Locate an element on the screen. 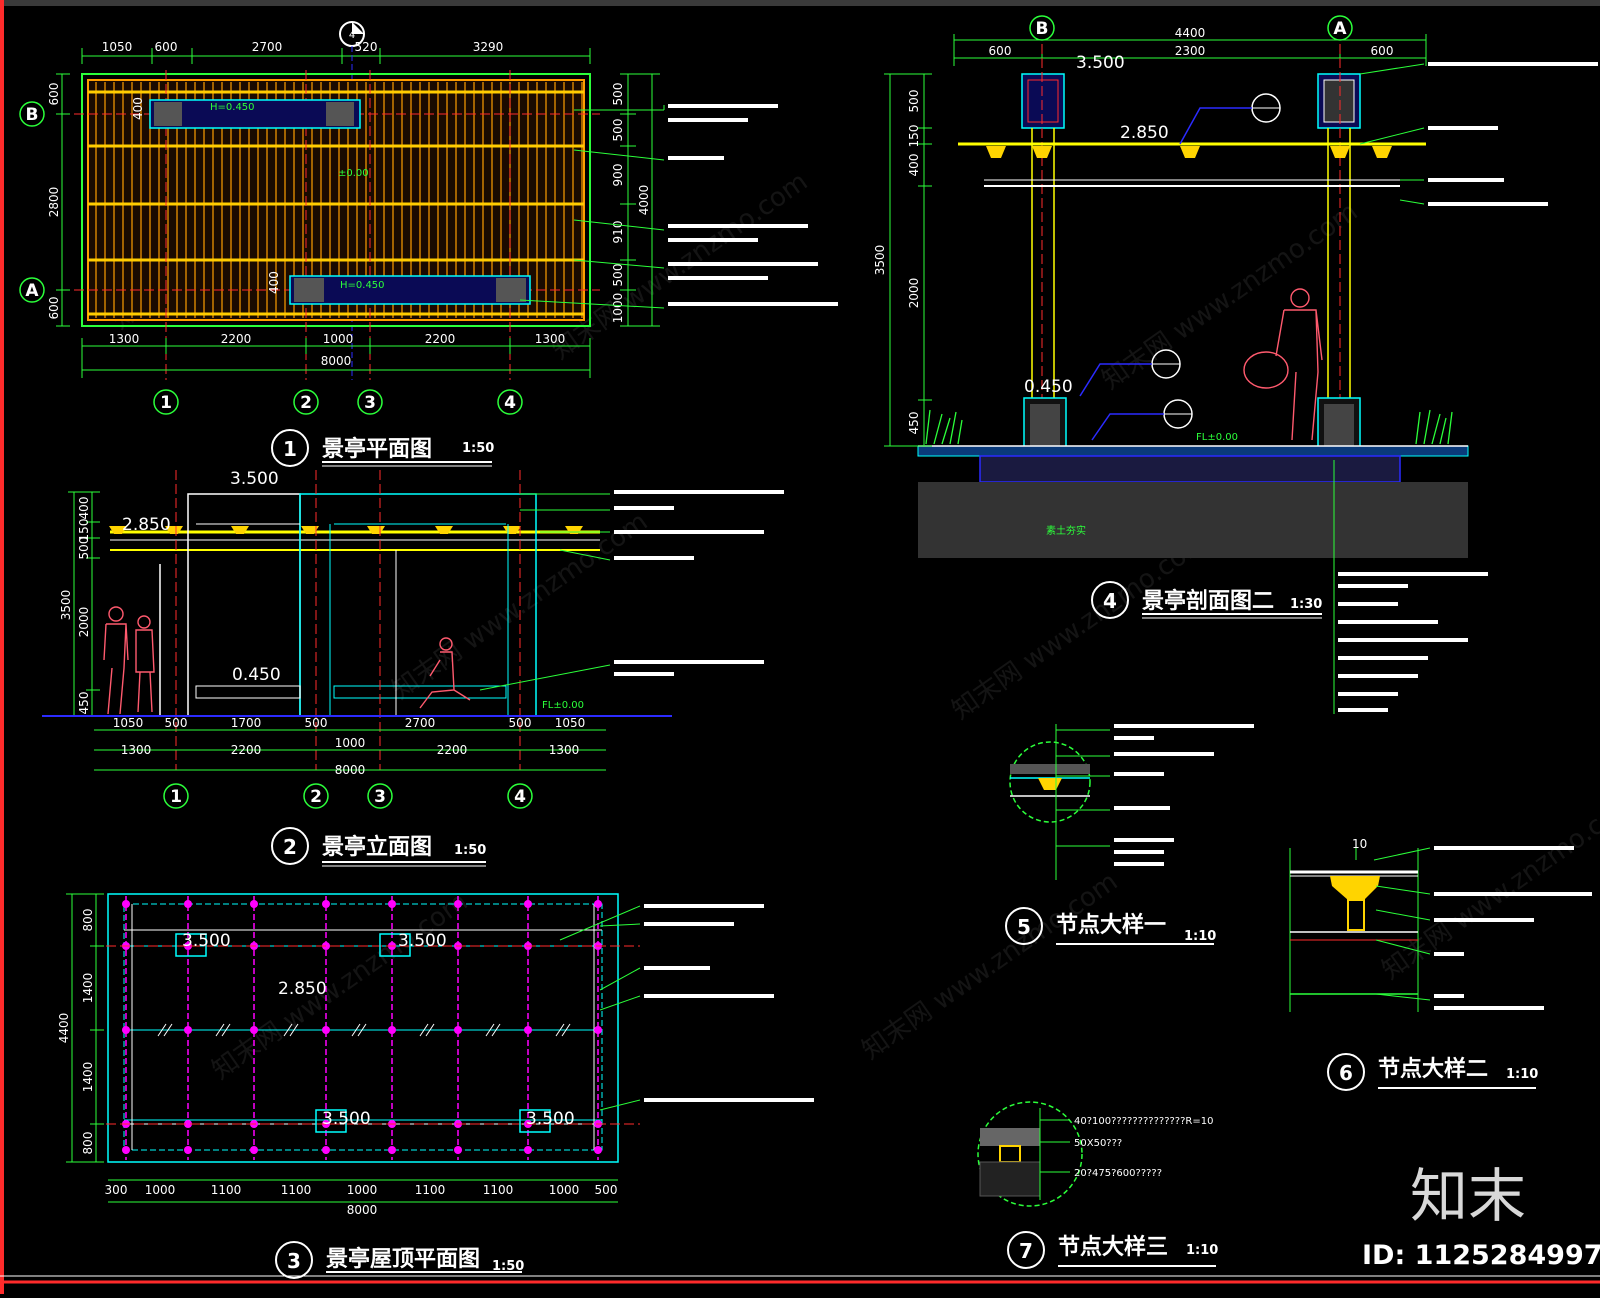  elev-dim-1: 400 is located at coordinates (84, 508).